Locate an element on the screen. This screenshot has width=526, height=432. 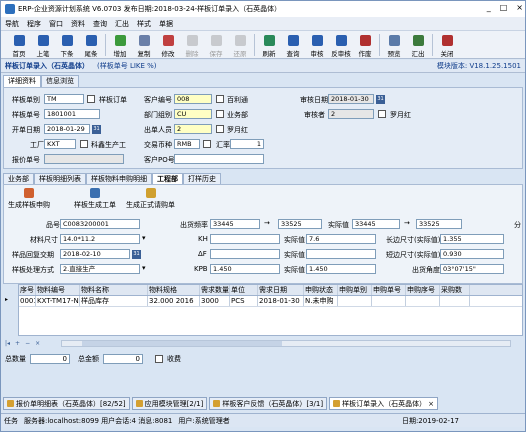
column-header: 序号 is located at coordinates (27, 290).